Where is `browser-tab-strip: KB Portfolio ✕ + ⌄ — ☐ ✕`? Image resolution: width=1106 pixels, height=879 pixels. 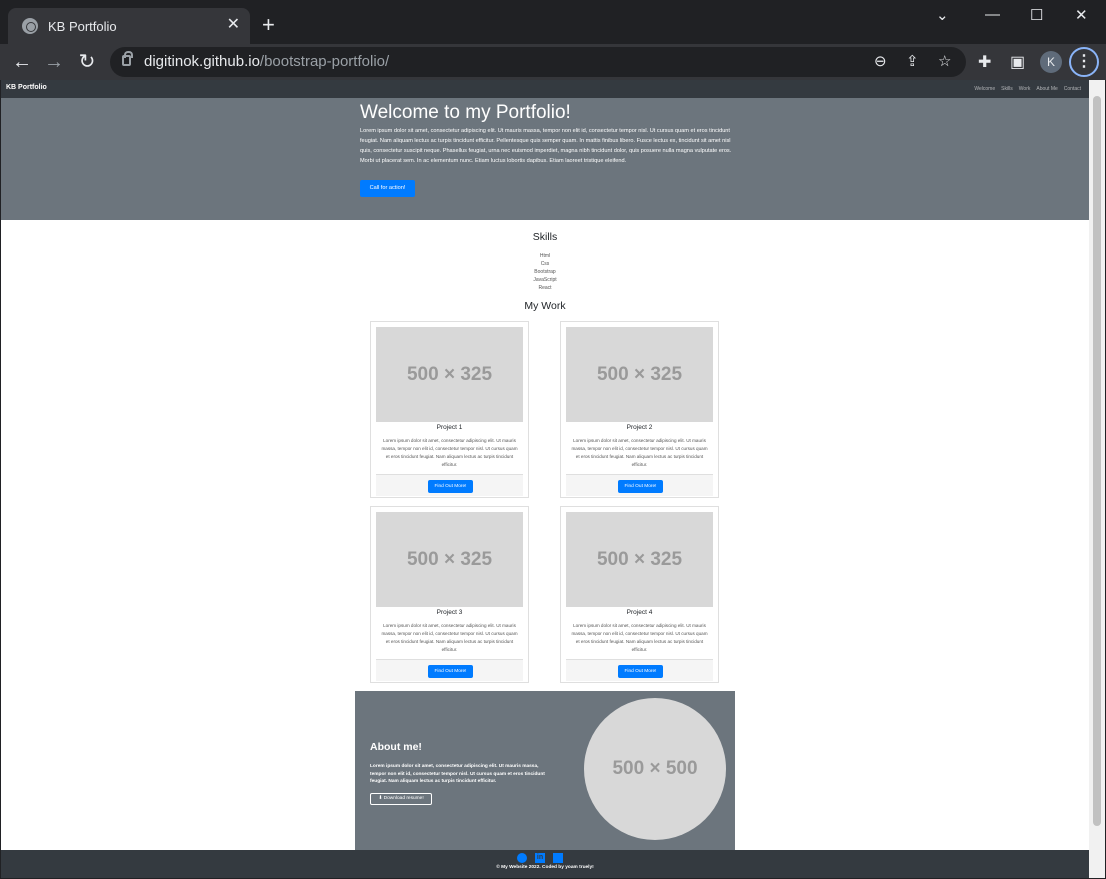
browser-tab-strip: KB Portfolio ✕ + ⌄ — ☐ ✕ is located at coordinates (553, 22).